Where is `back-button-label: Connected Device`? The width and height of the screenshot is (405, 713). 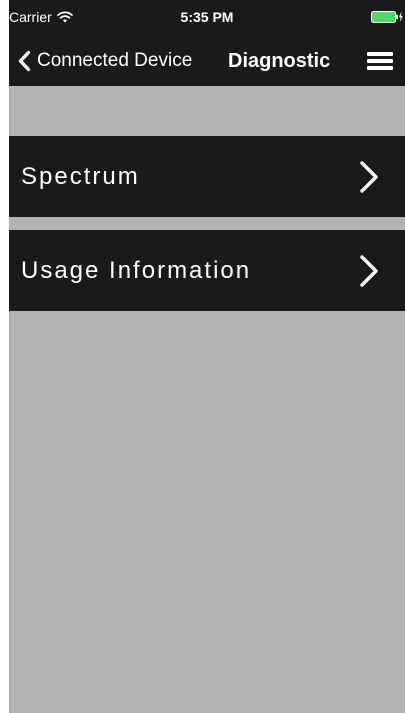 back-button-label: Connected Device is located at coordinates (115, 60).